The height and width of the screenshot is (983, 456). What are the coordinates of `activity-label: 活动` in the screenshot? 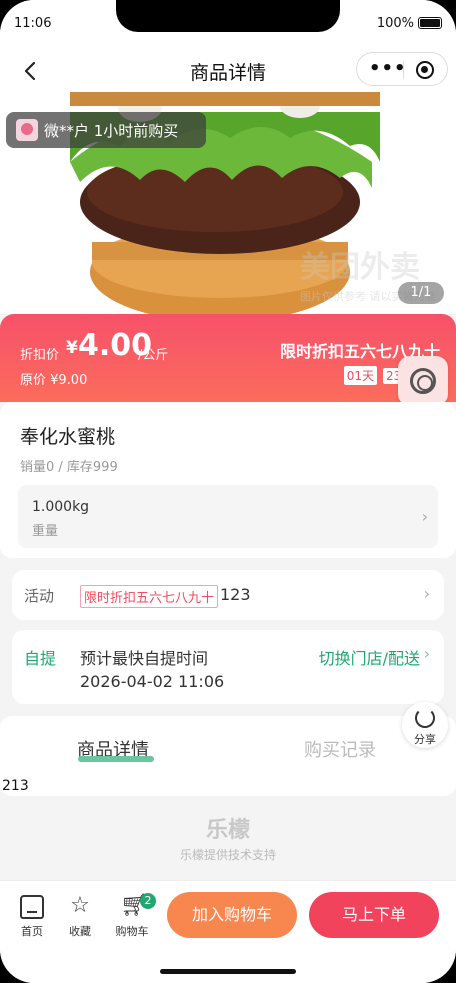 It's located at (39, 596).